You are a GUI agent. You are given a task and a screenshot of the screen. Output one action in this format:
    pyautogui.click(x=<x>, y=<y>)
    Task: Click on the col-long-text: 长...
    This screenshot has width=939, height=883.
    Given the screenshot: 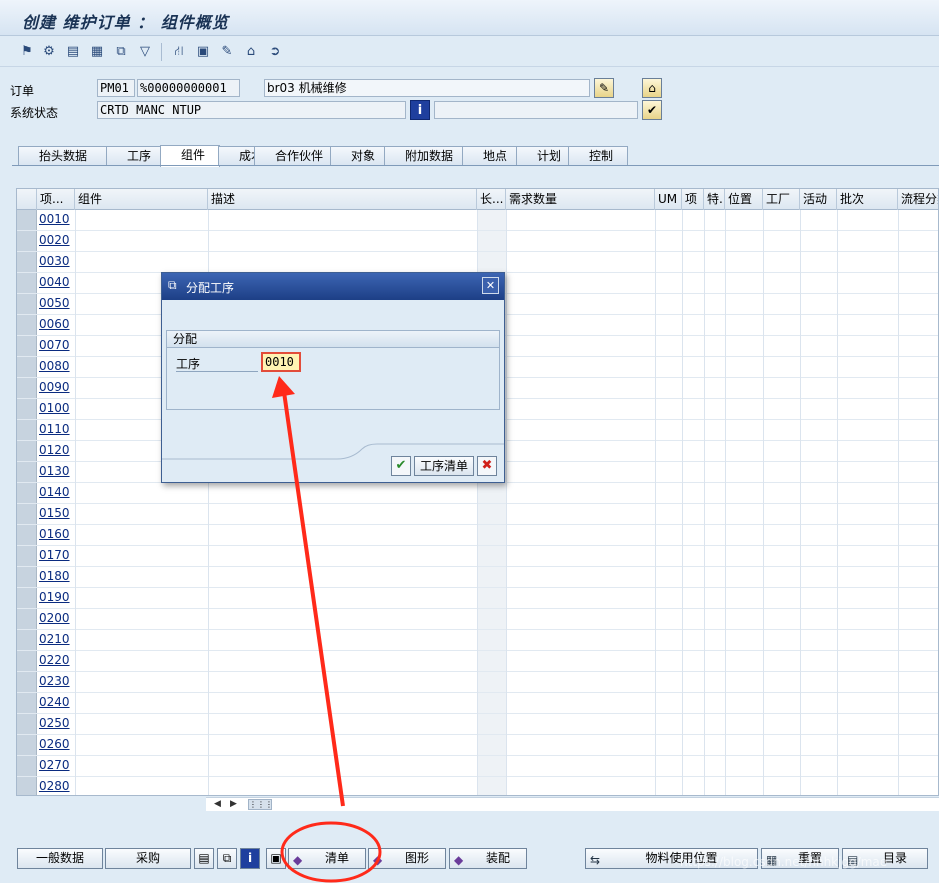 What is the action you would take?
    pyautogui.click(x=491, y=199)
    